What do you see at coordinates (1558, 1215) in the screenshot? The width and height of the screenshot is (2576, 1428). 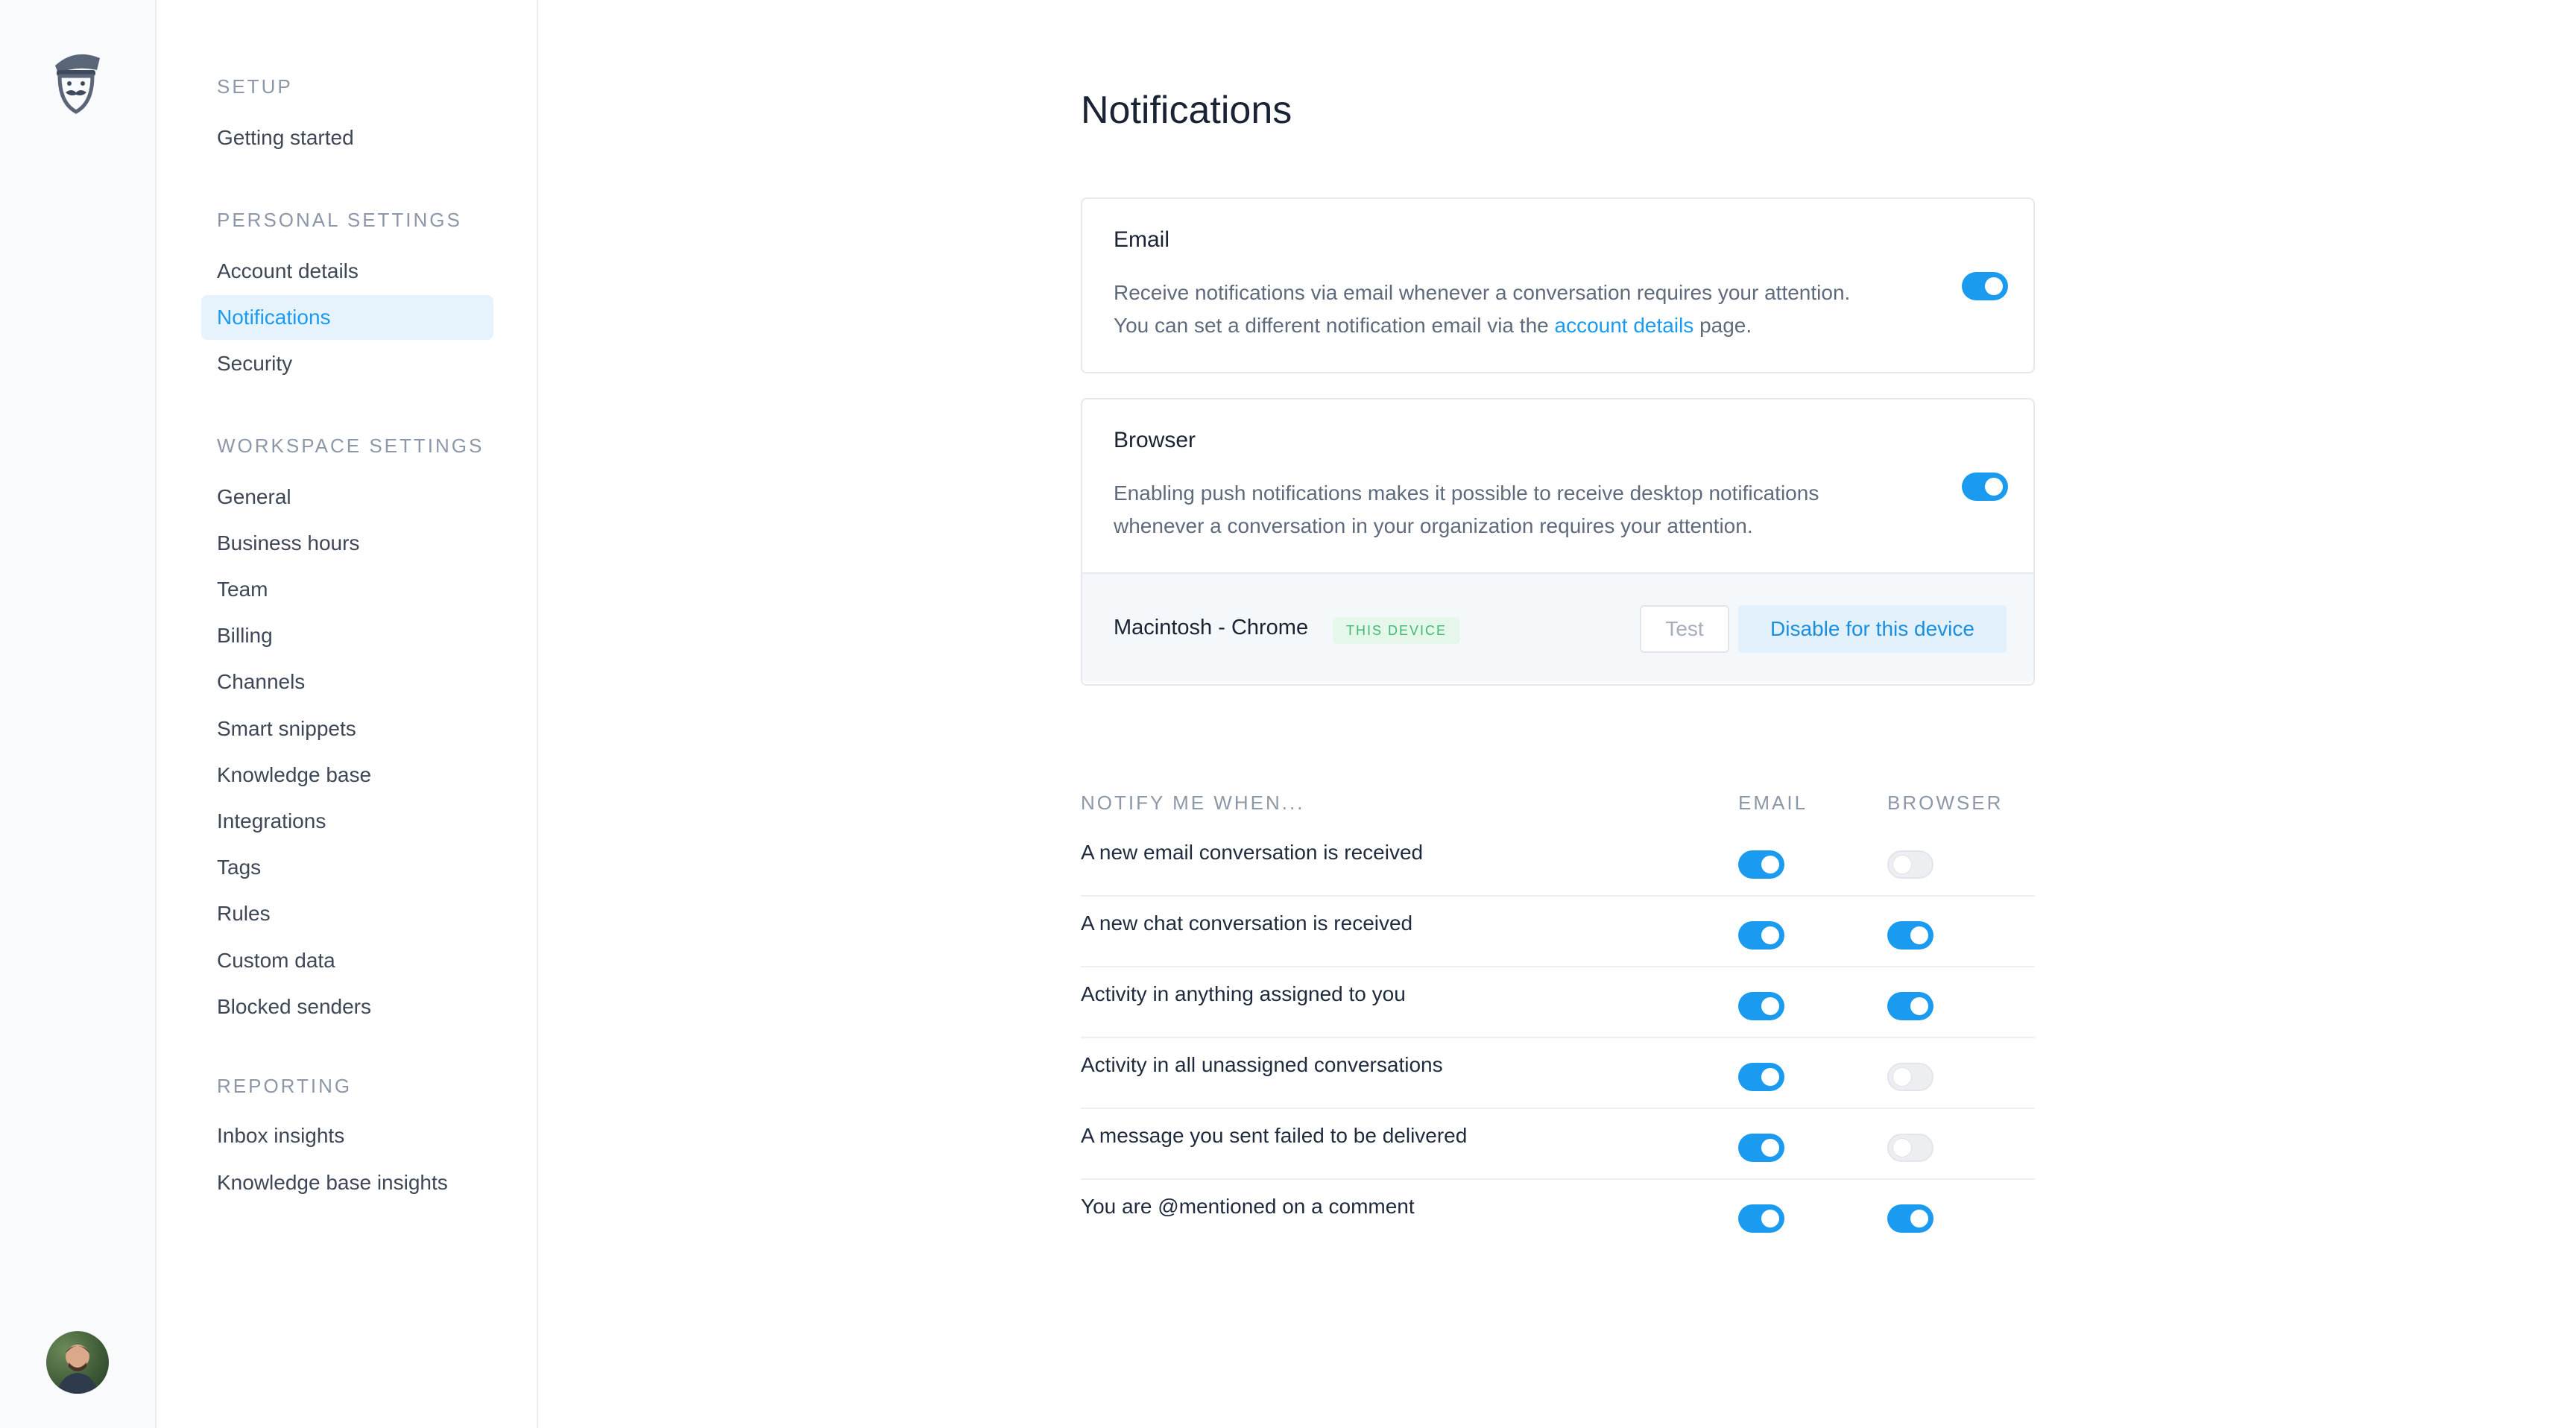 I see `table-row: You are @mentioned on a comment` at bounding box center [1558, 1215].